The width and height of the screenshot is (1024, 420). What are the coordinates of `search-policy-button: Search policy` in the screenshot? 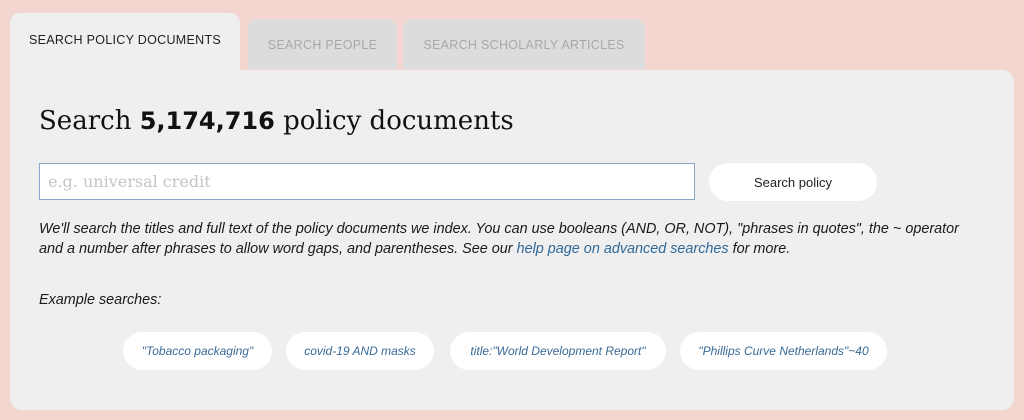 It's located at (793, 182).